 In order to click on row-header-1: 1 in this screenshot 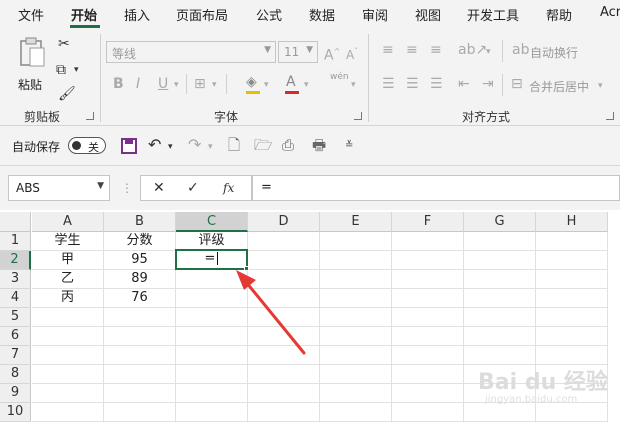, I will do `click(15, 241)`.